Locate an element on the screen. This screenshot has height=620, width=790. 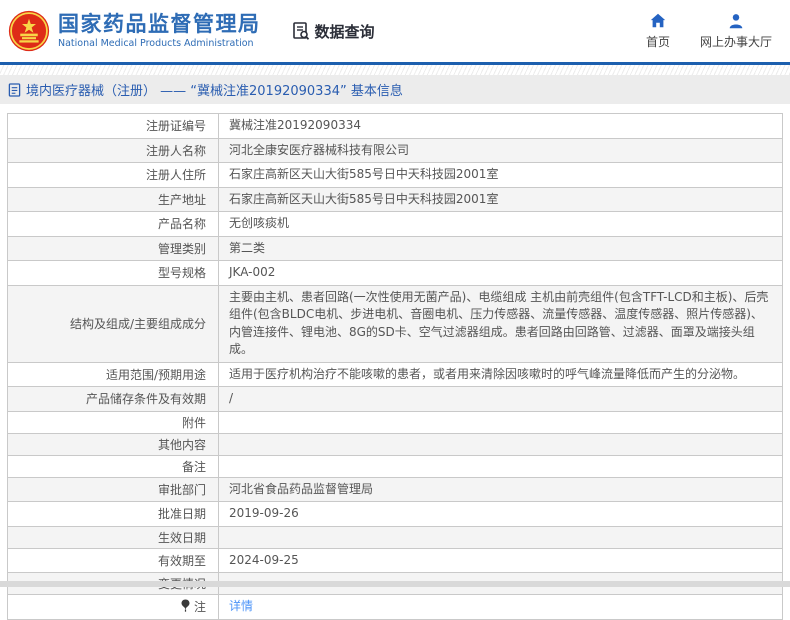
row-value: / is located at coordinates (500, 399).